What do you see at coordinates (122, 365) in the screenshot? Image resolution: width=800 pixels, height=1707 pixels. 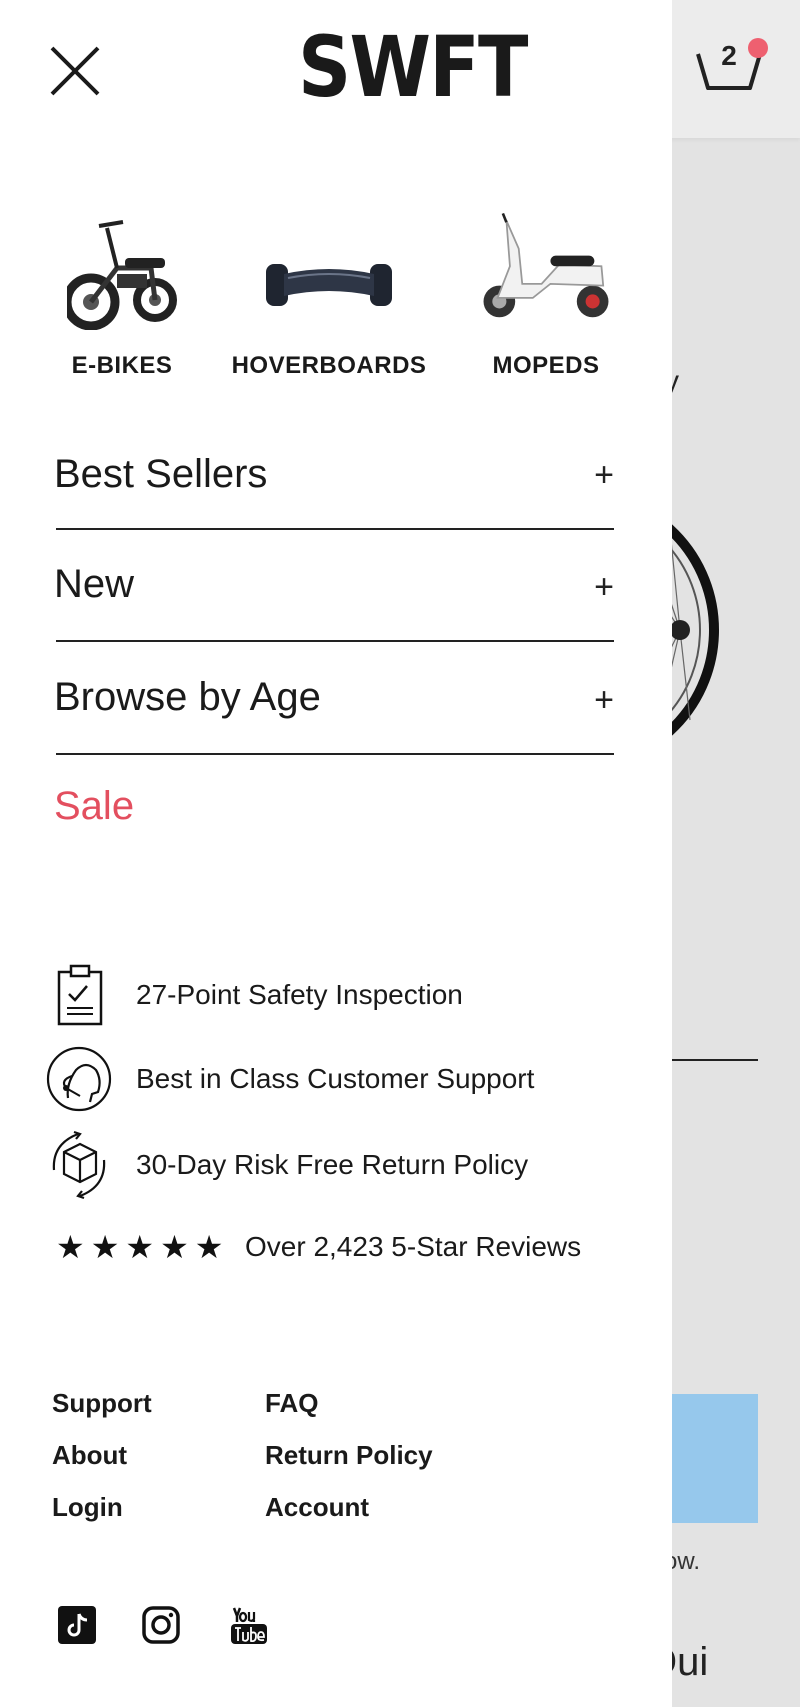 I see `category-label: E-BIKES` at bounding box center [122, 365].